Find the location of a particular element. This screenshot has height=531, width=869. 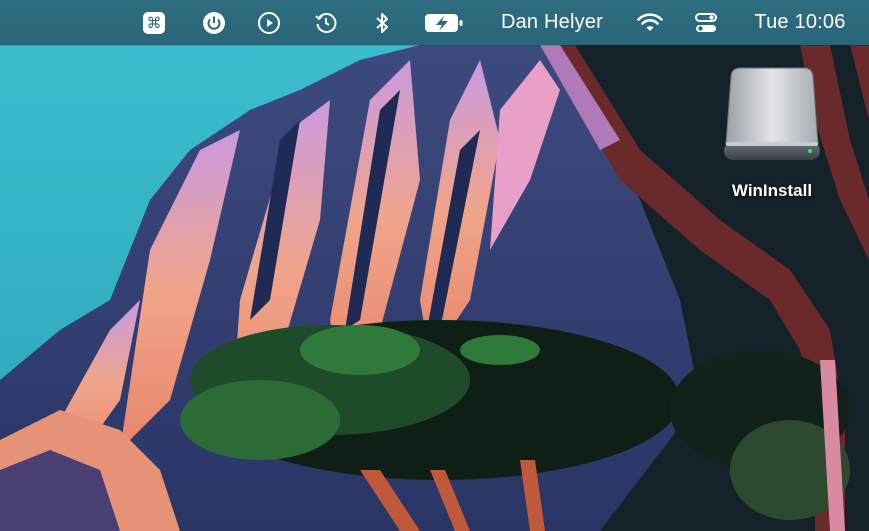

user-name: Dan Helyer is located at coordinates (552, 22).